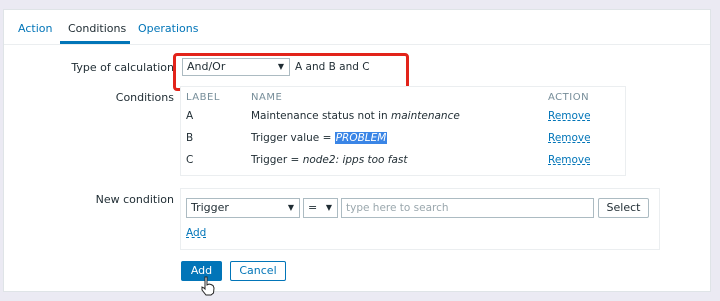 This screenshot has width=720, height=301. I want to click on remove-condition-a-link: Remove, so click(569, 116).